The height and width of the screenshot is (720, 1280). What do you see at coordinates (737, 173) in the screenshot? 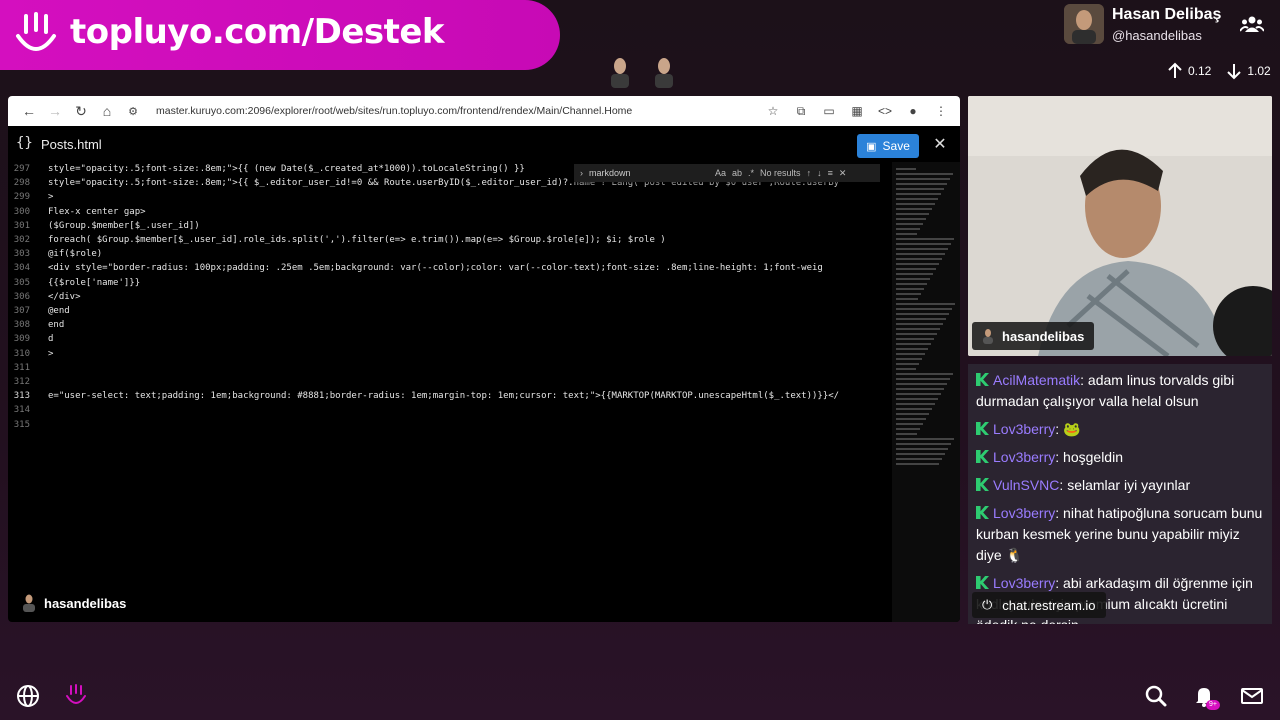
I see `match-word-toggle: ab` at bounding box center [737, 173].